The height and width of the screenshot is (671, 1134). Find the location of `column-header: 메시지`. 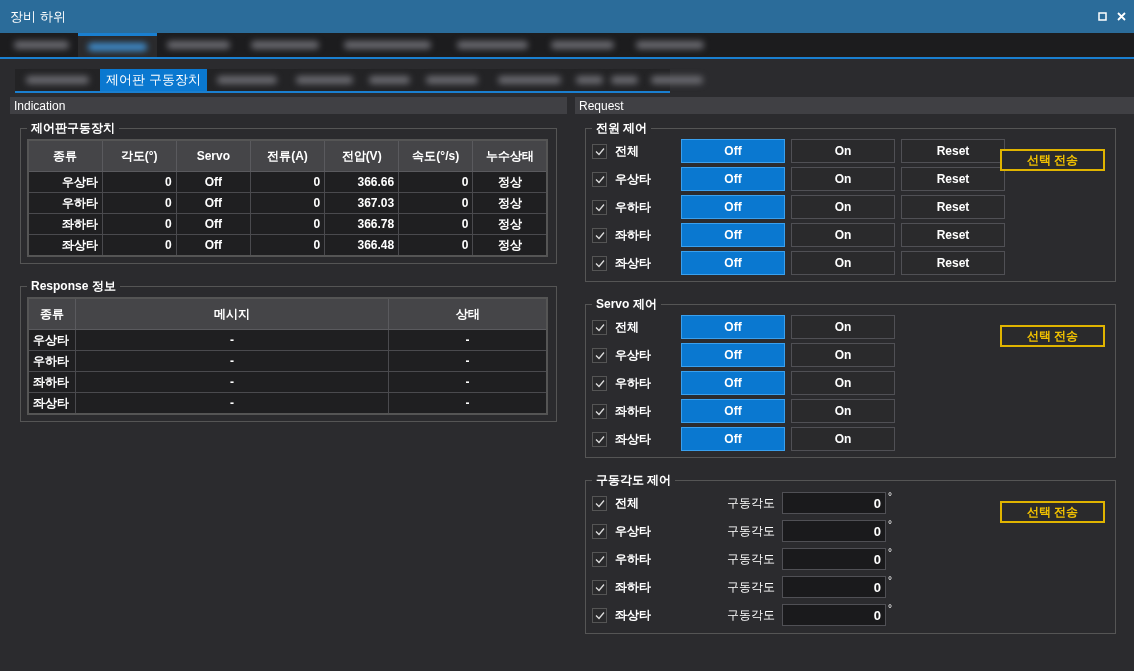

column-header: 메시지 is located at coordinates (232, 314).